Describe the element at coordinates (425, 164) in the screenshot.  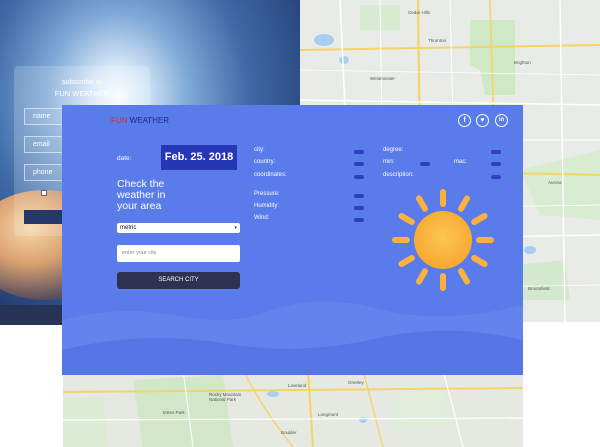
I see `min-value-placeholder` at that location.